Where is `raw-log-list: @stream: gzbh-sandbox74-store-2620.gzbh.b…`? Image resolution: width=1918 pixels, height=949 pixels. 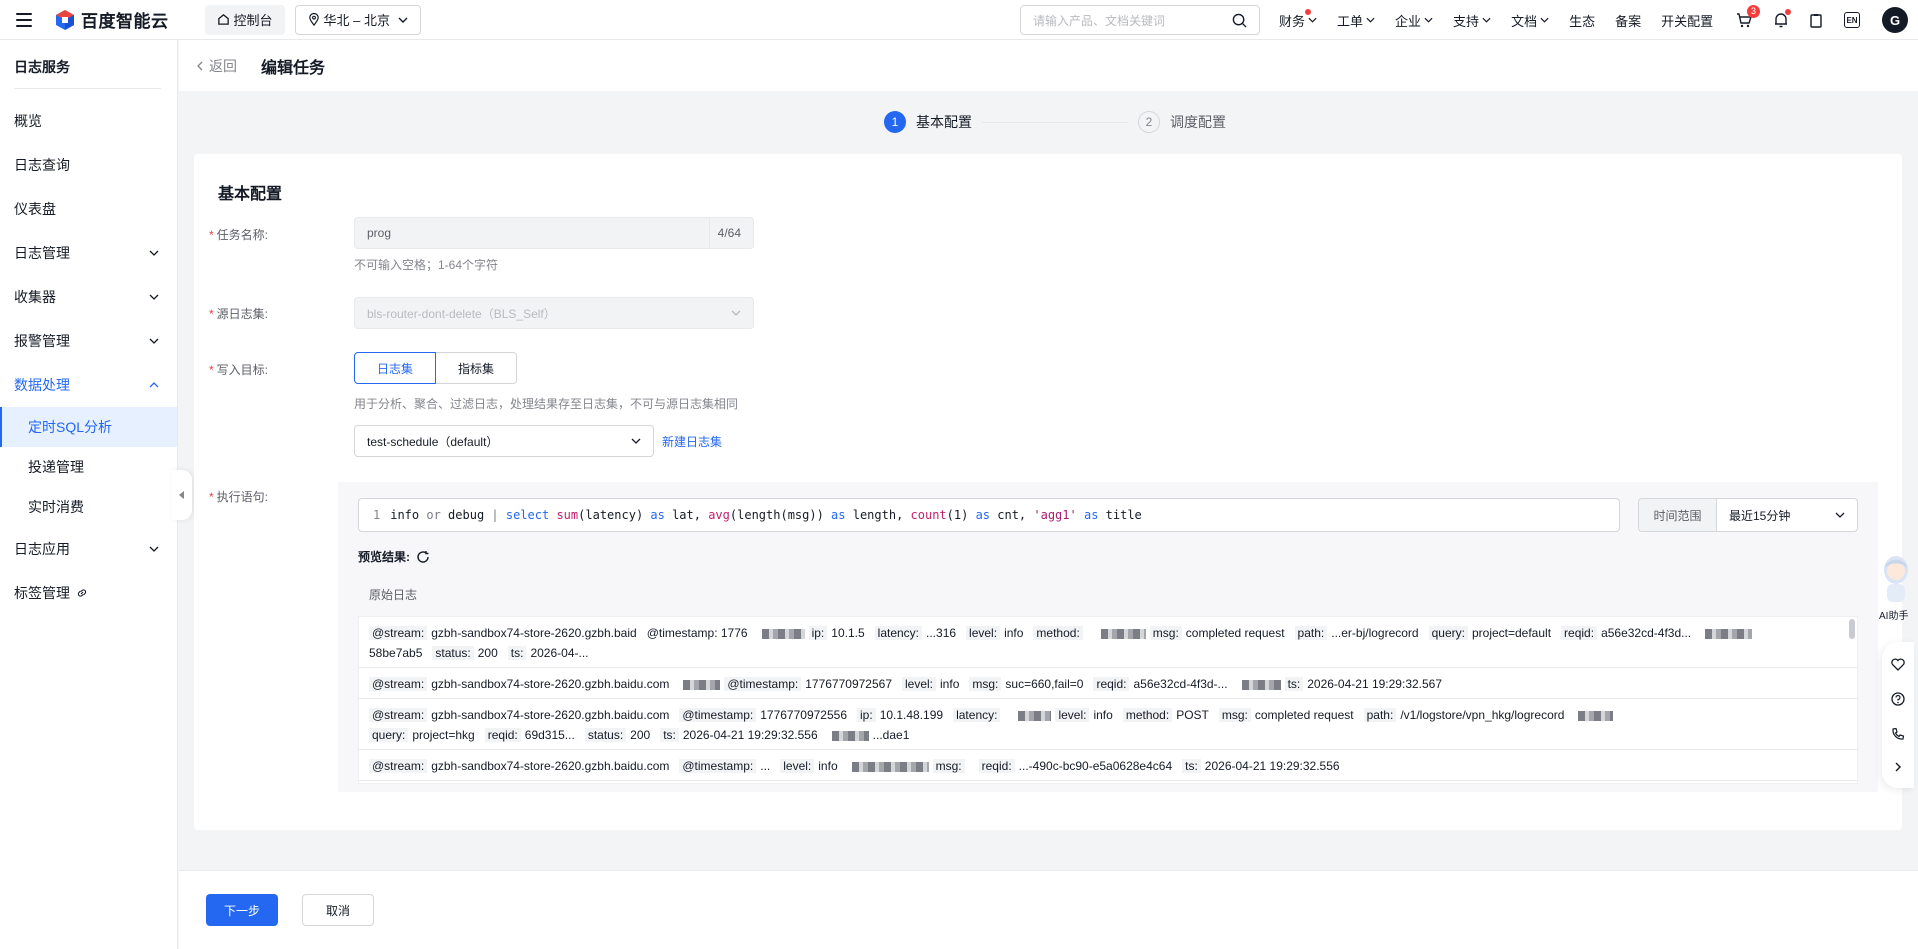
raw-log-list: @stream: gzbh-sandbox74-store-2620.gzbh.b… is located at coordinates (1108, 700).